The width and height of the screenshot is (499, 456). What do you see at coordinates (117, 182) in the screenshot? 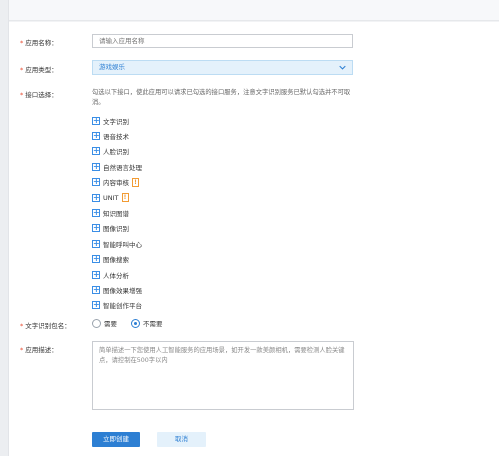
I see `api-item-content-review: + 内容审核 !` at bounding box center [117, 182].